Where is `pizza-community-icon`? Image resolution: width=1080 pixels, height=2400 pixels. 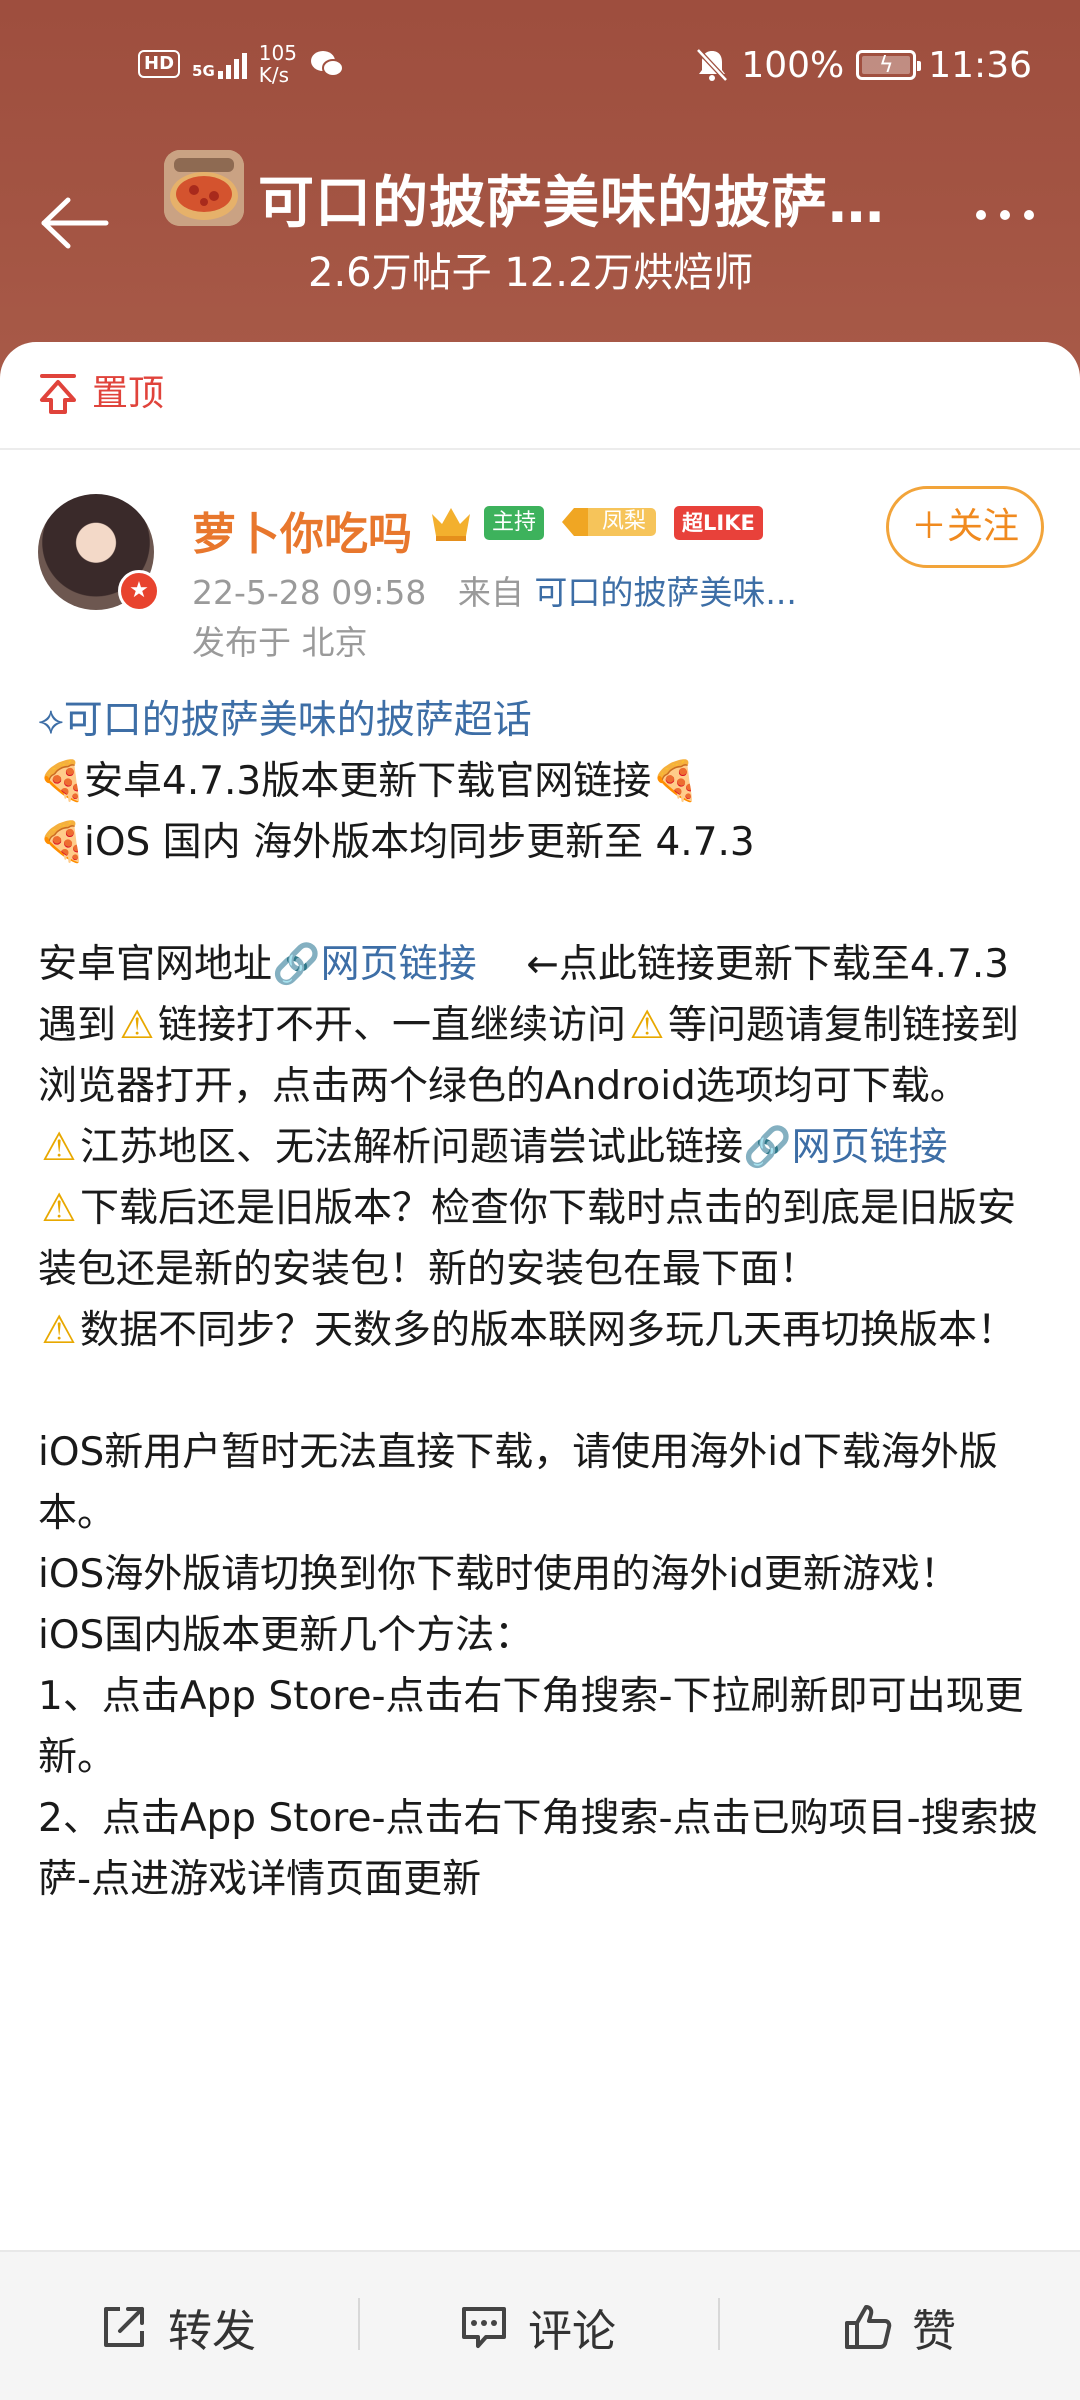 pizza-community-icon is located at coordinates (204, 188).